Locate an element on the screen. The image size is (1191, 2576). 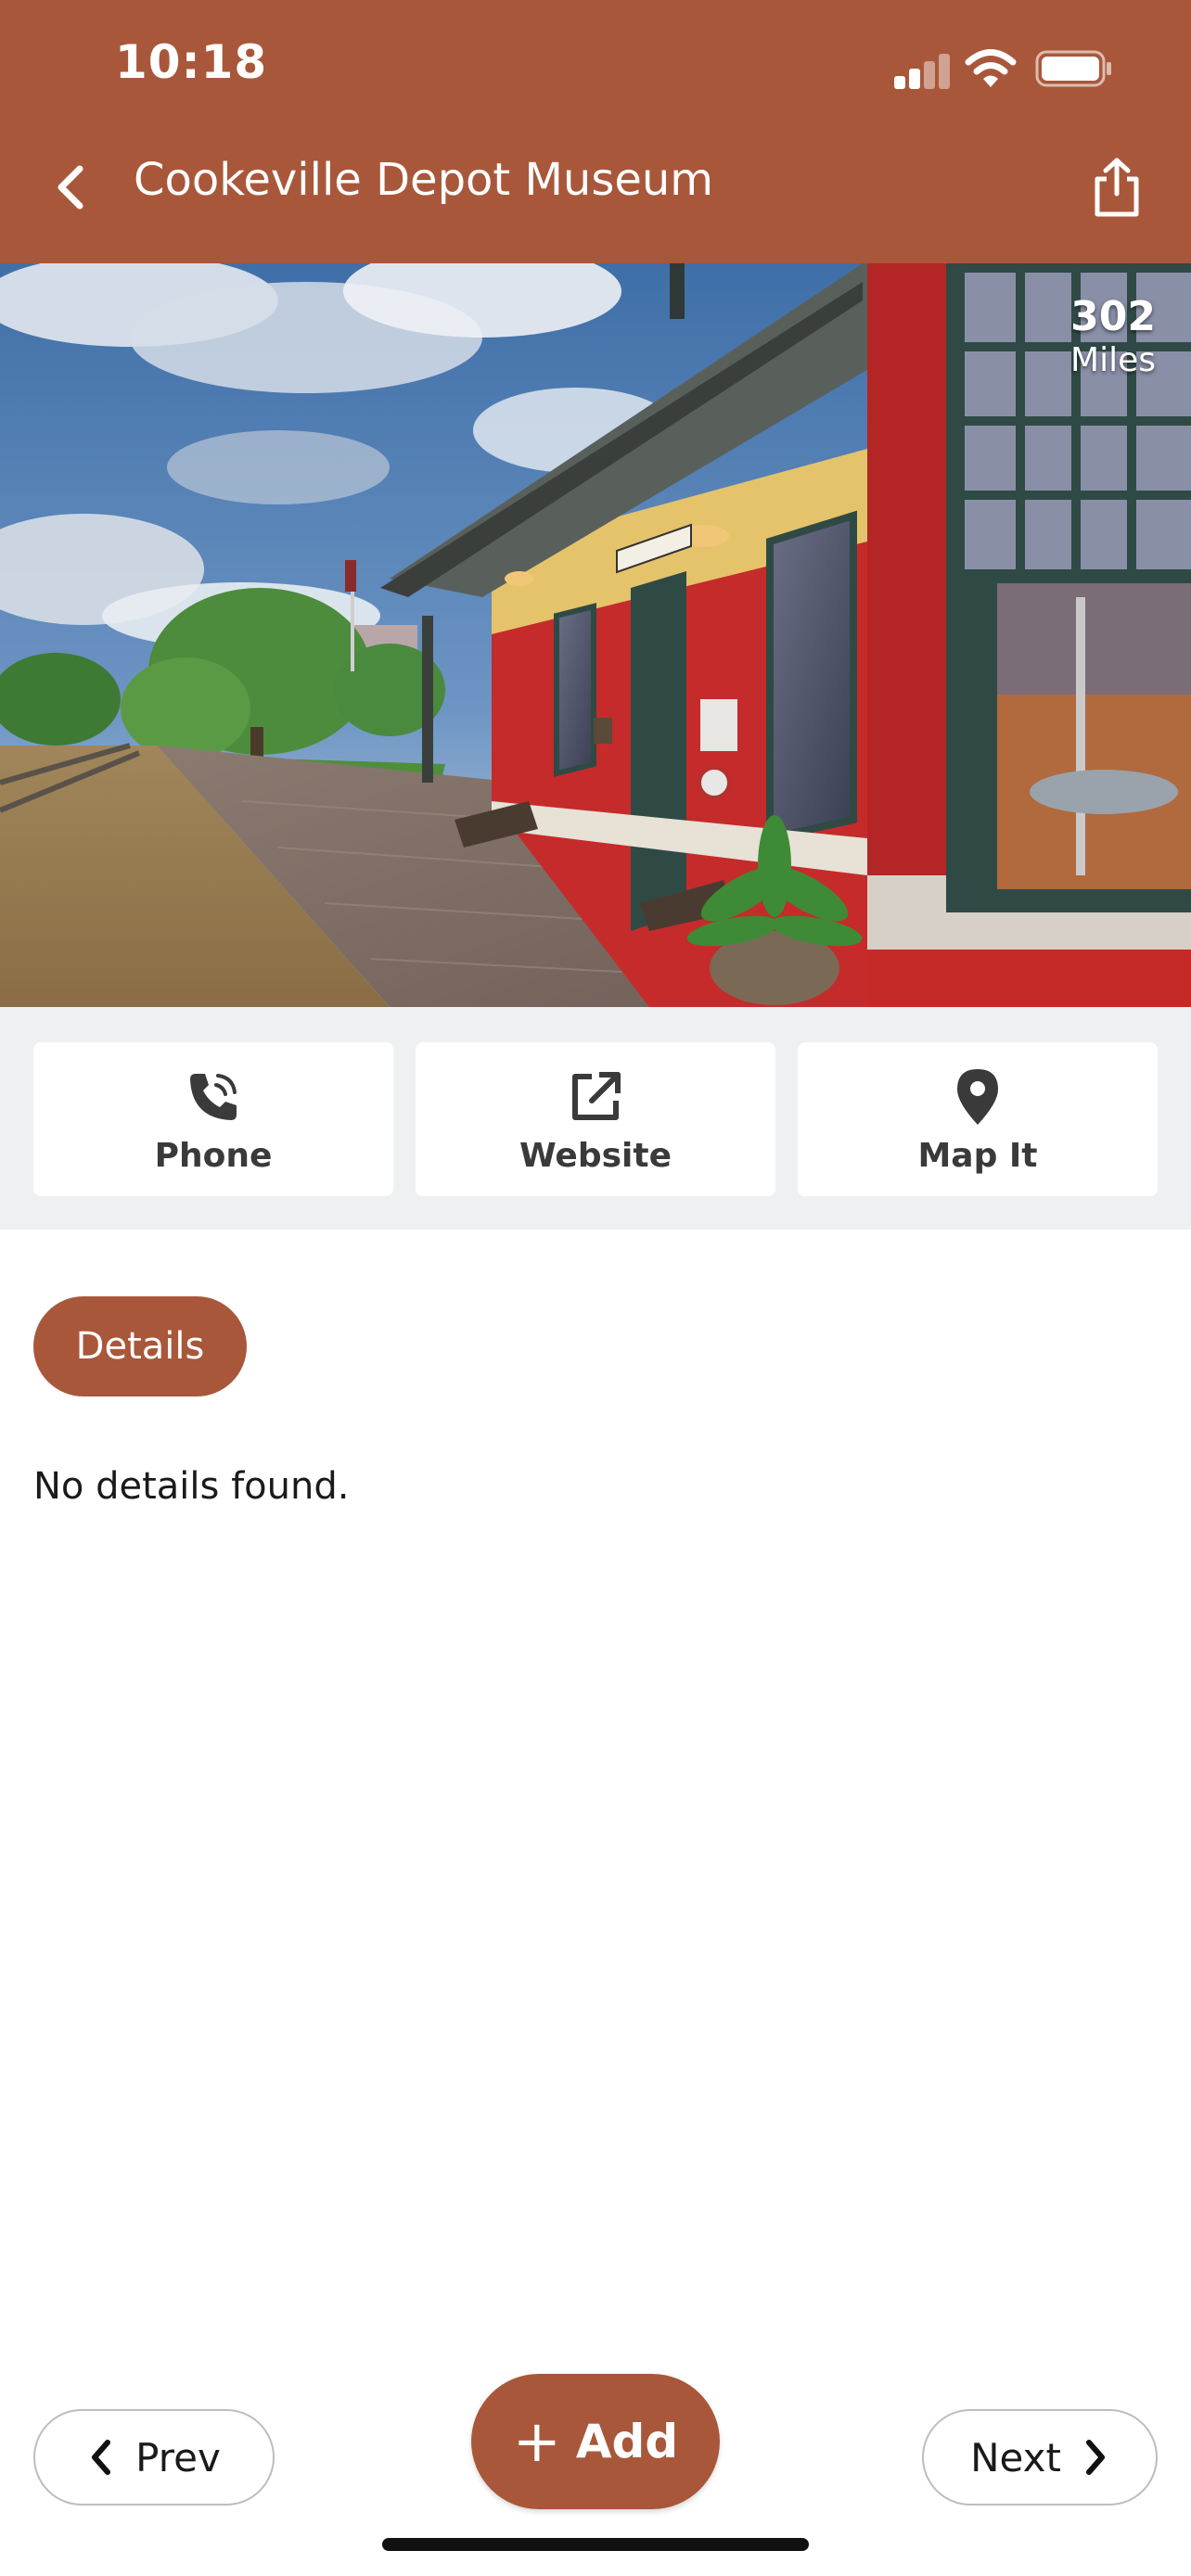
phone-label: Phone is located at coordinates (213, 1156).